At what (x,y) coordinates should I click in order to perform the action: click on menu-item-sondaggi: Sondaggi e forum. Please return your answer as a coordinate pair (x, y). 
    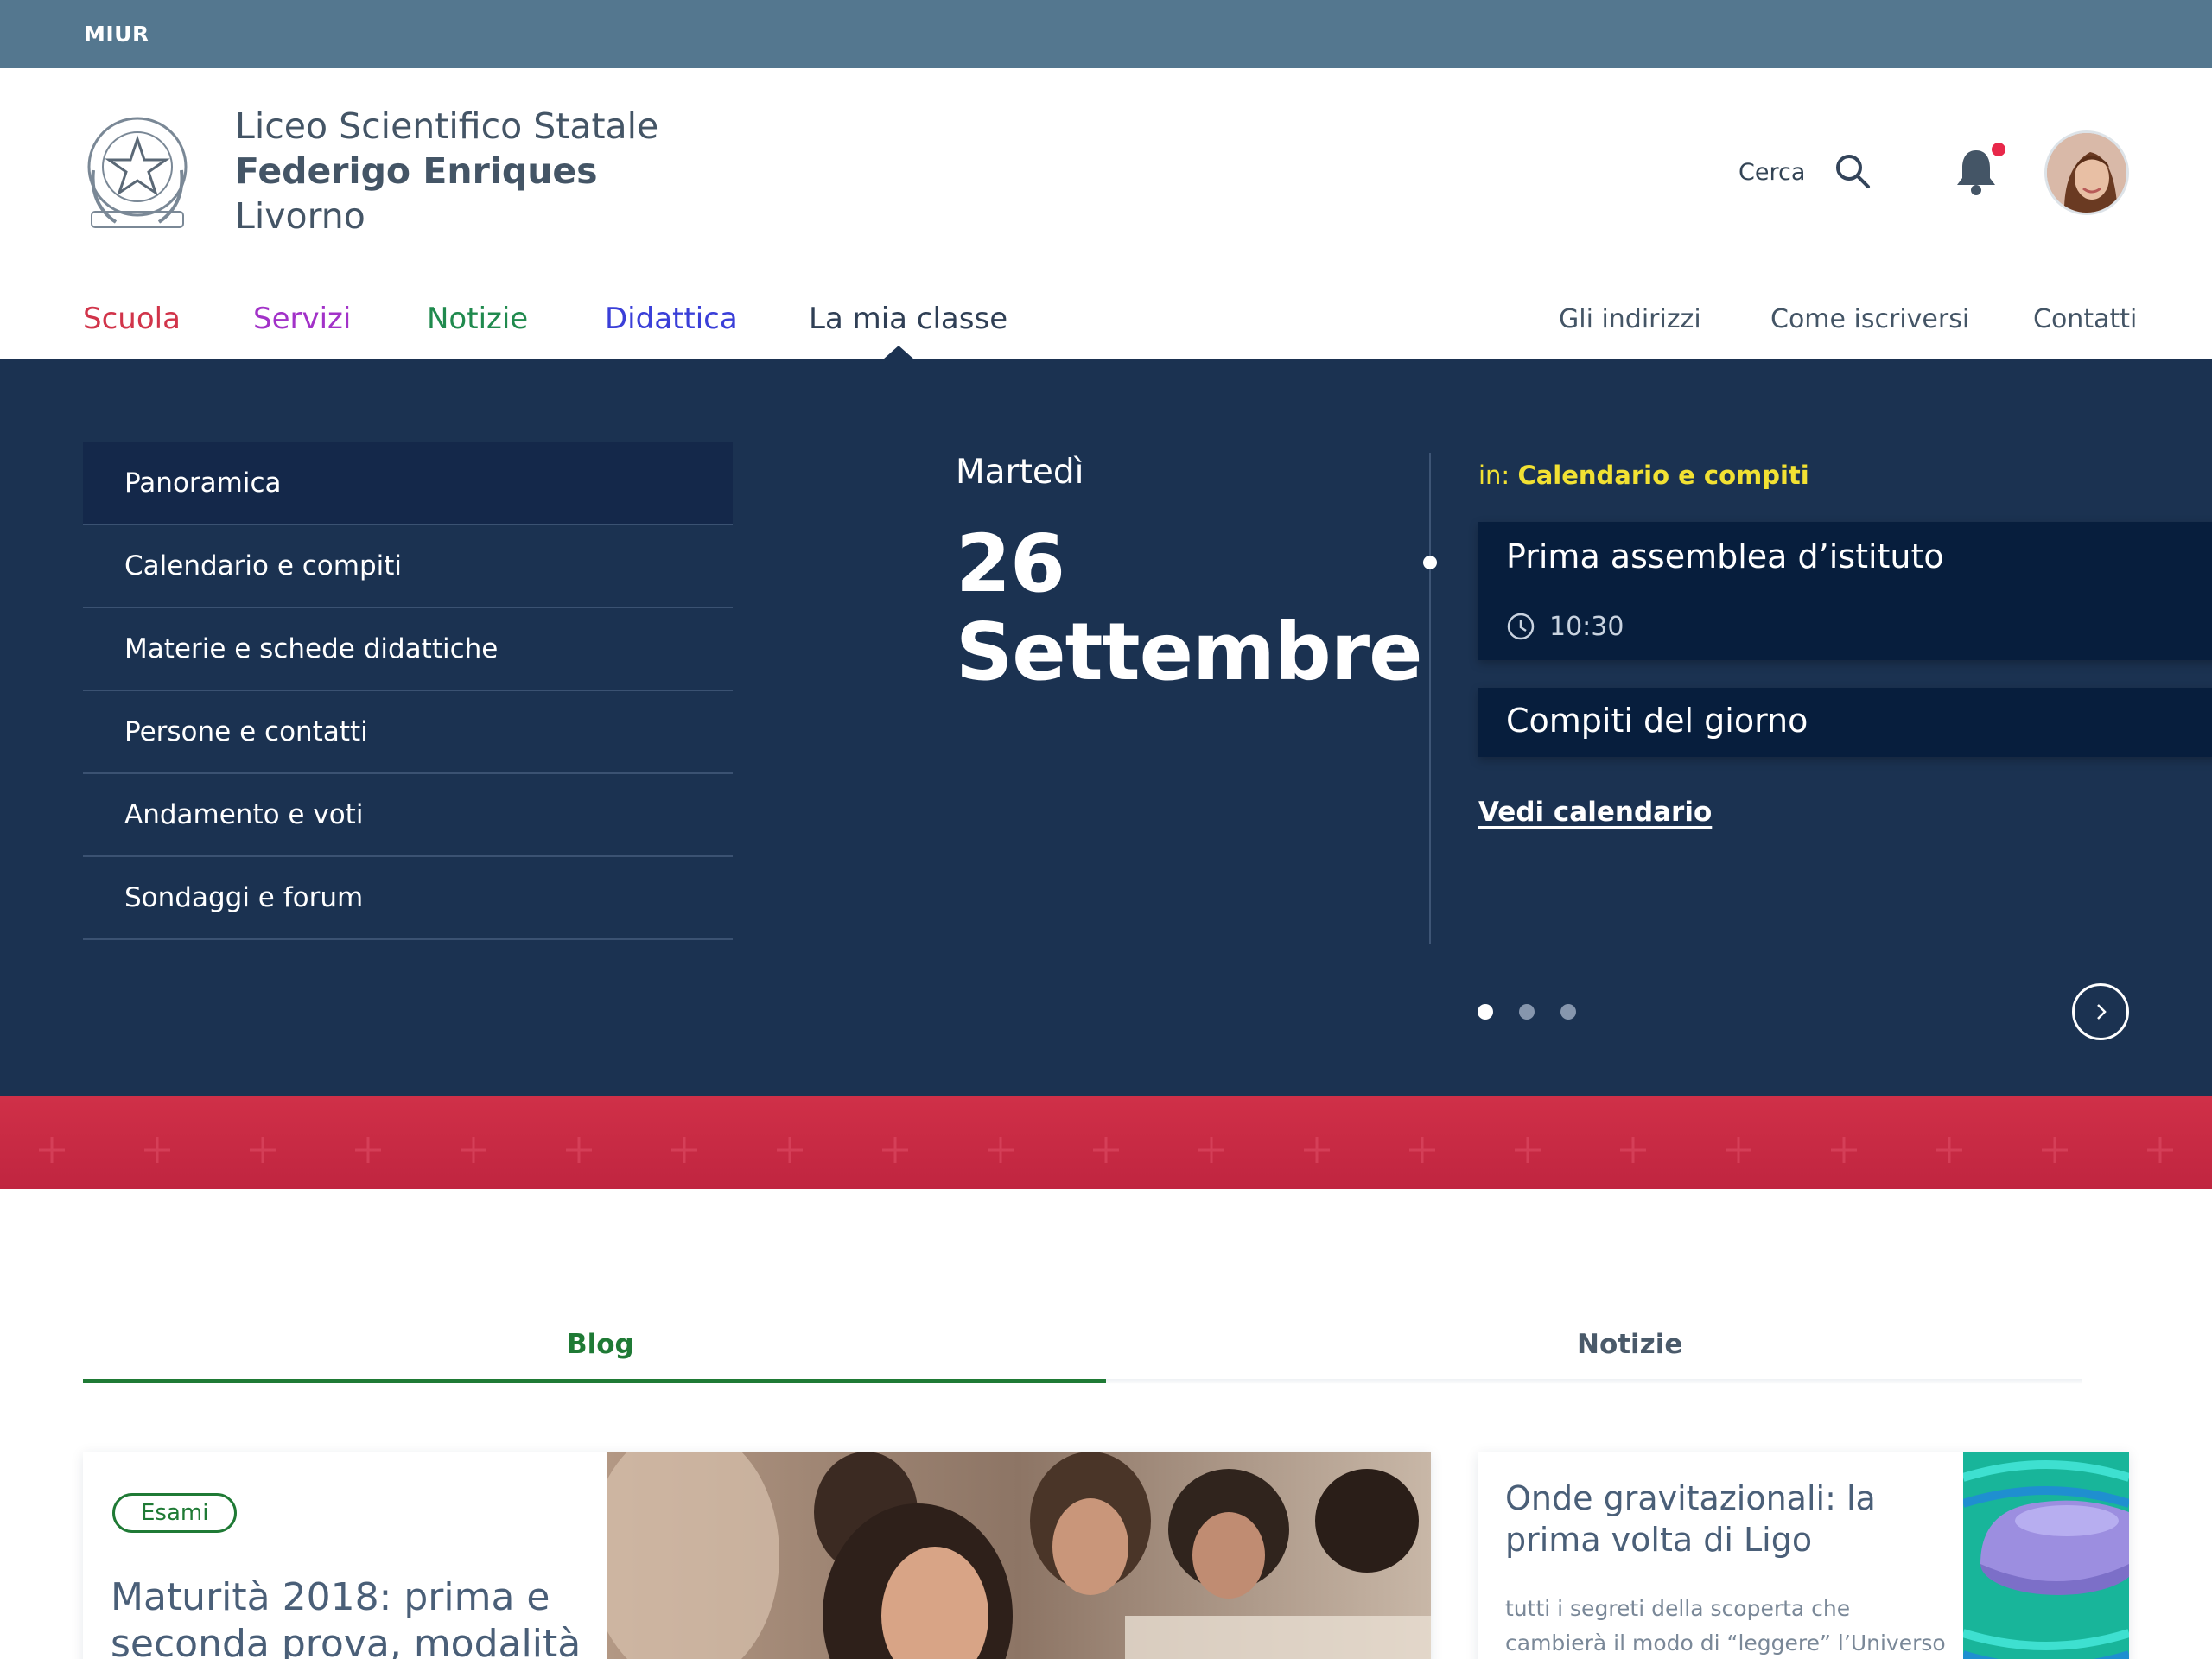
    Looking at the image, I should click on (408, 898).